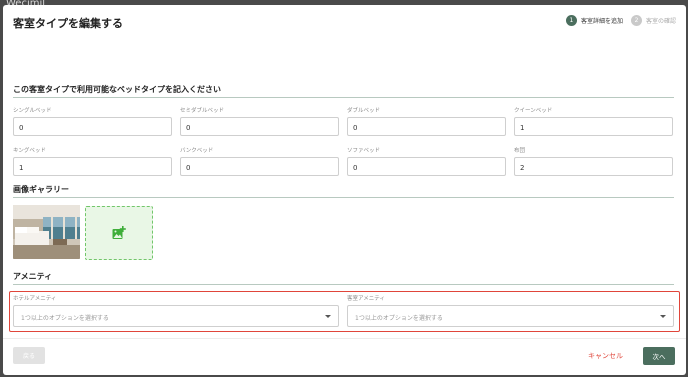 The image size is (688, 377). Describe the element at coordinates (344, 21) in the screenshot. I see `modal-header: 客室タイプを編集する 1 客室詳細を追加 2 客室の確認` at that location.